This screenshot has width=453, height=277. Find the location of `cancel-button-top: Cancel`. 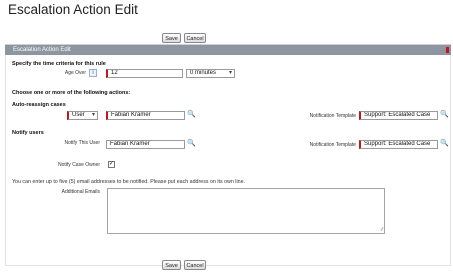

cancel-button-top: Cancel is located at coordinates (195, 38).